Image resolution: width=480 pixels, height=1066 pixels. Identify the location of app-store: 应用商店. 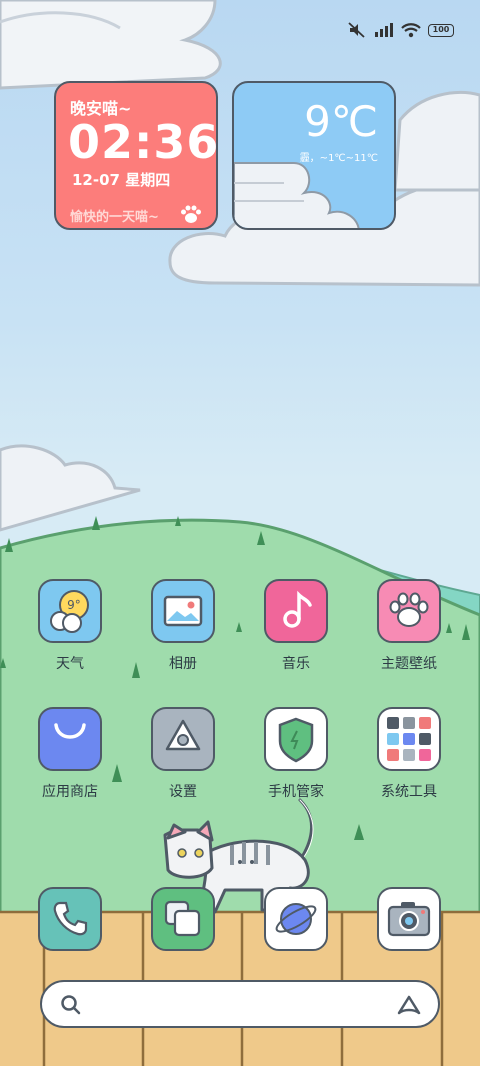
(70, 754).